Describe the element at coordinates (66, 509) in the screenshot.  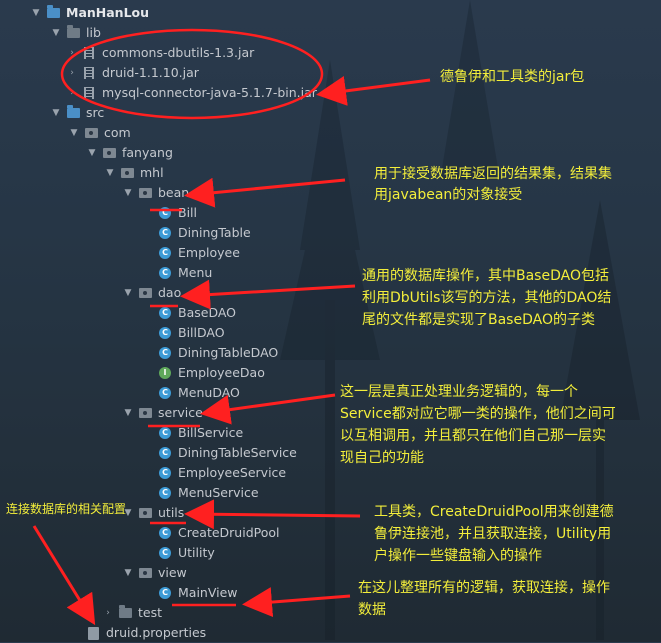
I see `annotation-config: 连接数据库的相关配置` at that location.